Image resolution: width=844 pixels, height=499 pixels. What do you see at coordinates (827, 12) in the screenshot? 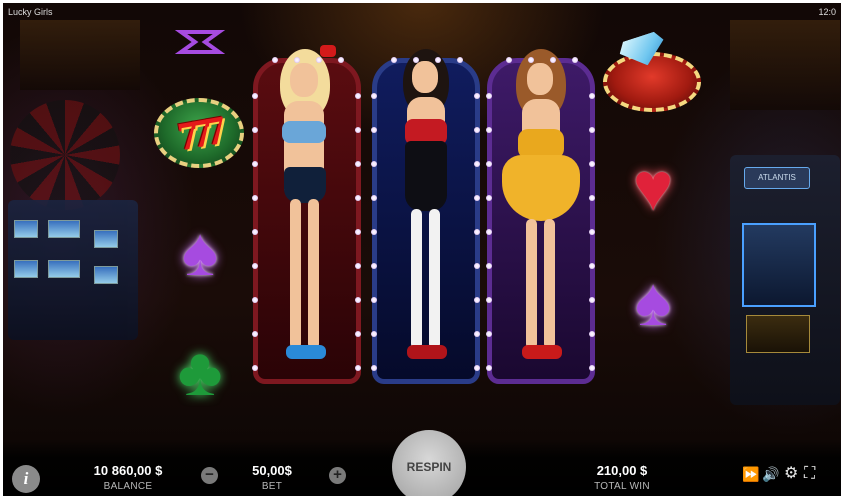
I see `clock: 12:0` at bounding box center [827, 12].